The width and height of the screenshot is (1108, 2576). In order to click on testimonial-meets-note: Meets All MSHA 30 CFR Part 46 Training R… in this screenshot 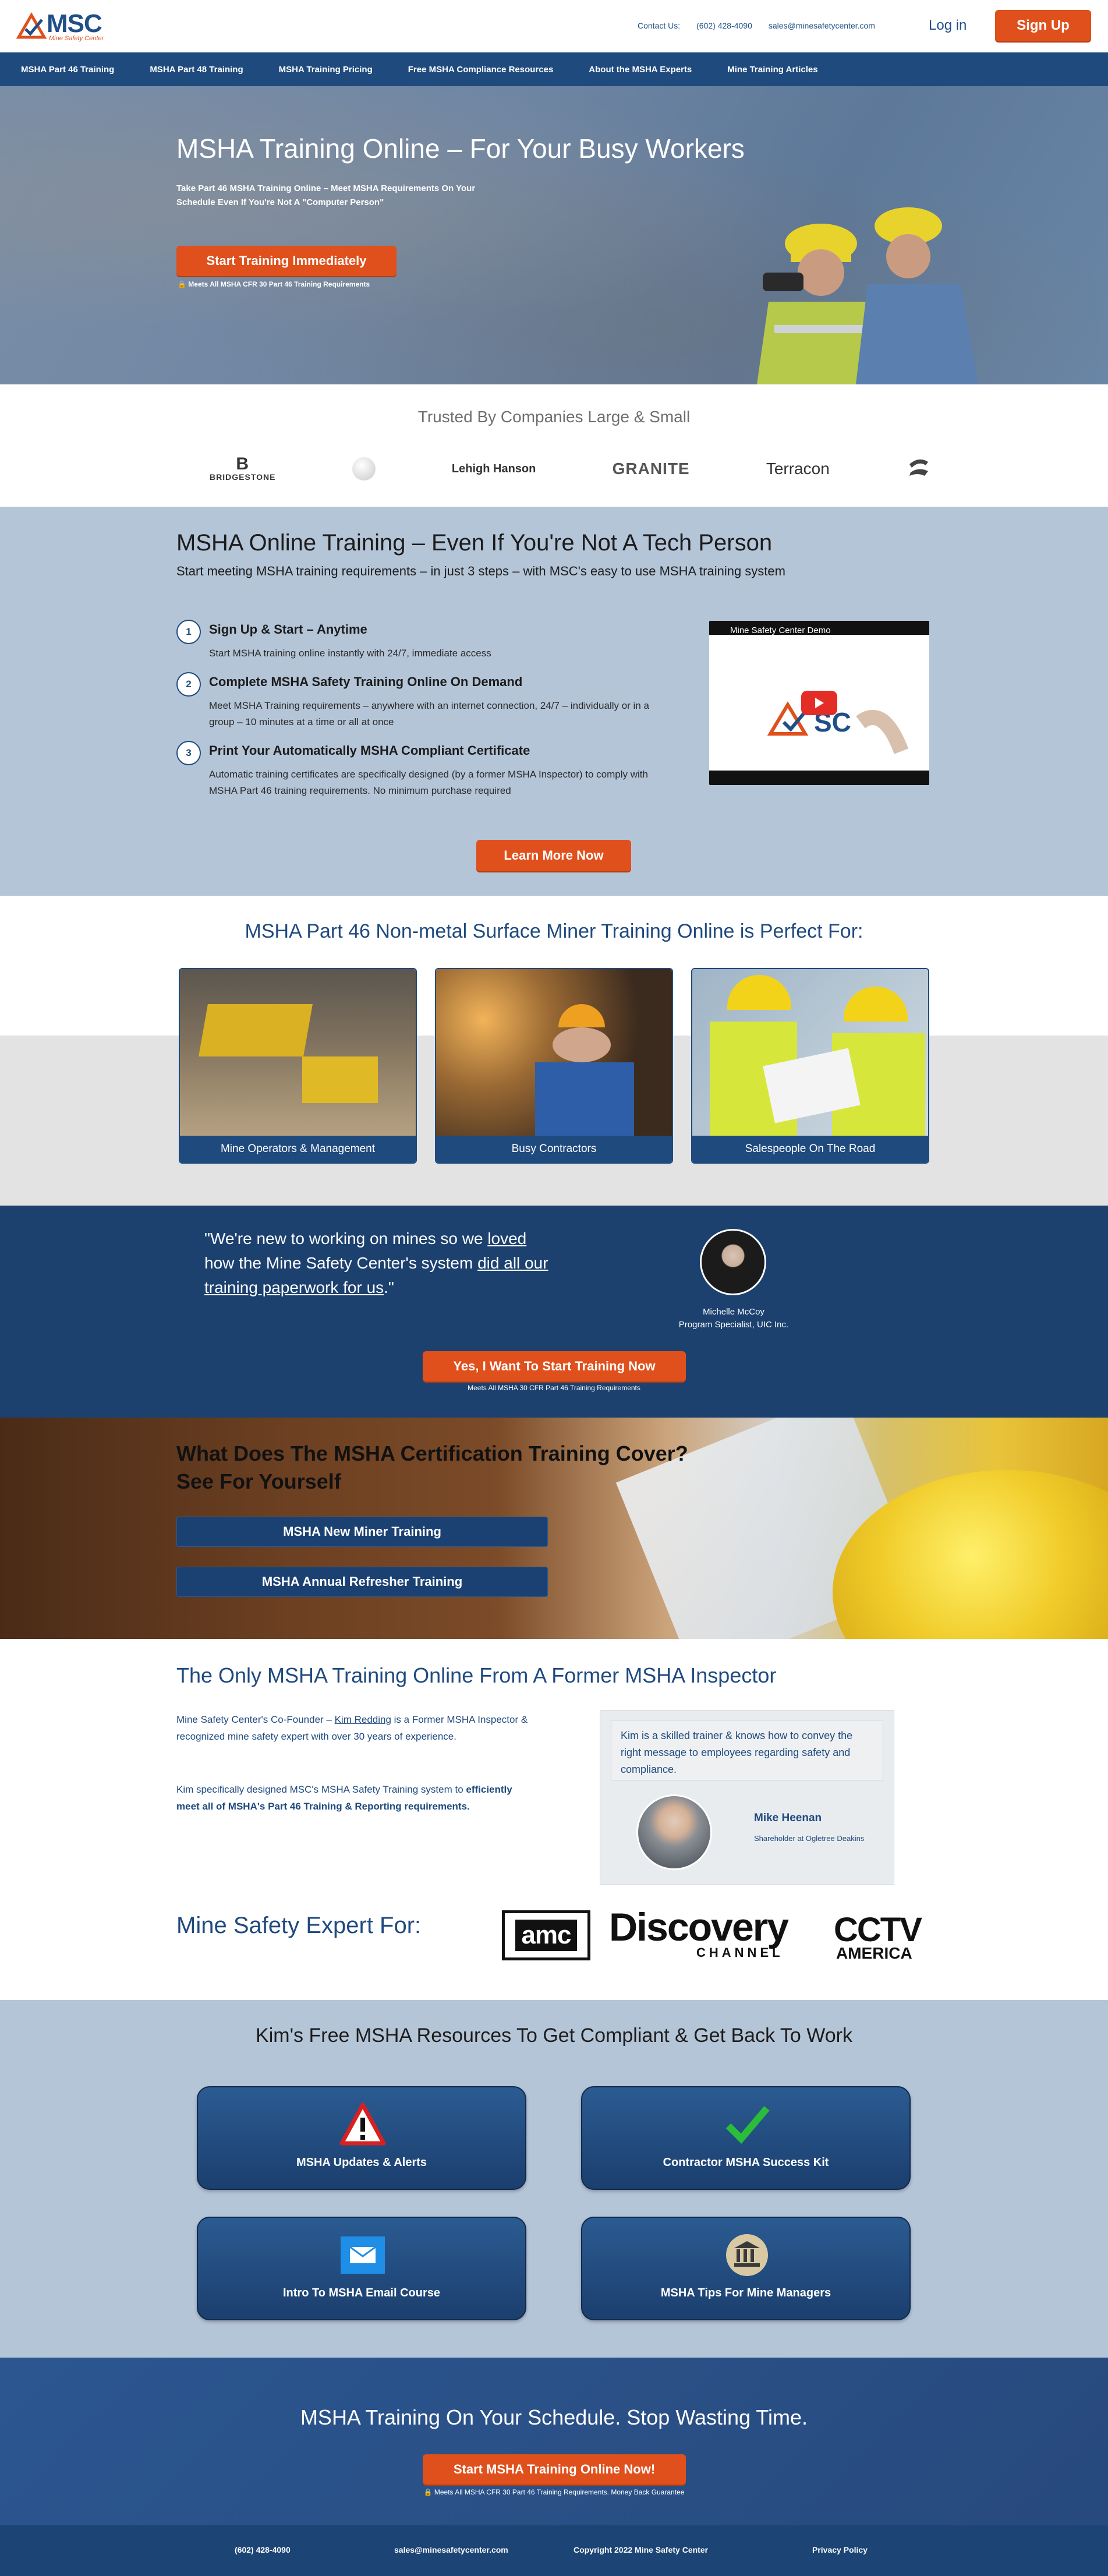, I will do `click(554, 1388)`.